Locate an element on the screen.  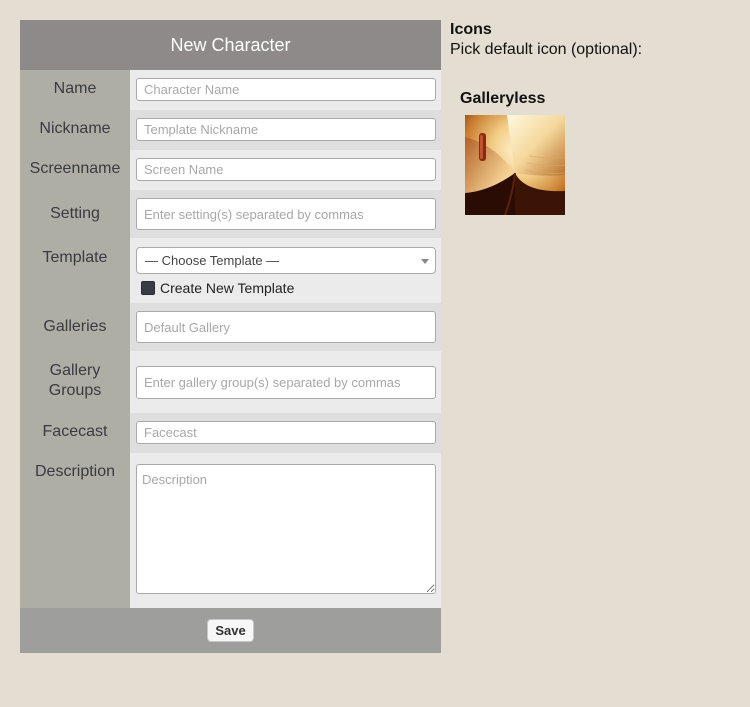
form-footer: Save is located at coordinates (230, 630).